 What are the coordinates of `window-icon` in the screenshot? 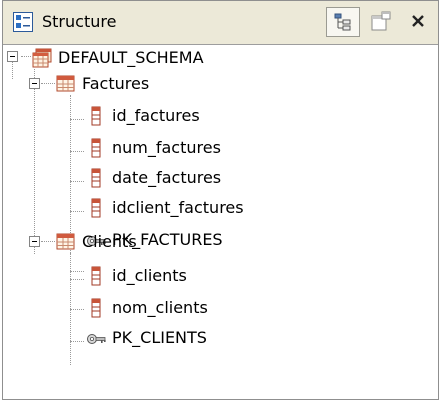 It's located at (381, 21).